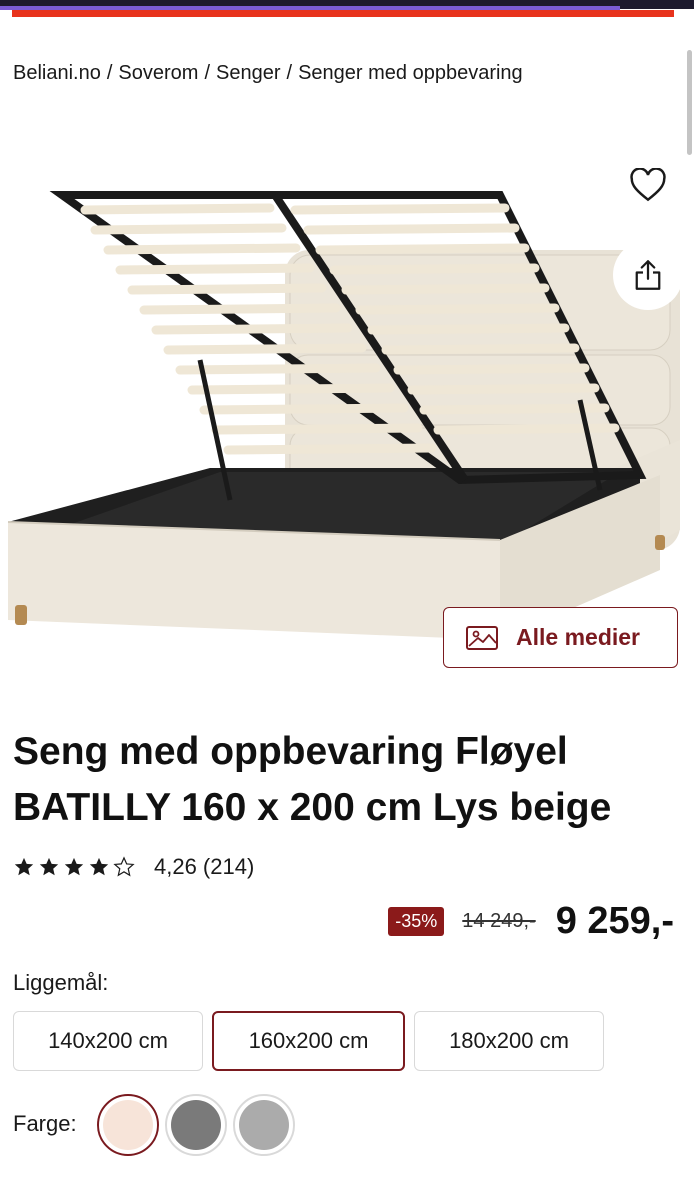 This screenshot has width=694, height=1196. I want to click on size-label: Liggemål:, so click(61, 982).